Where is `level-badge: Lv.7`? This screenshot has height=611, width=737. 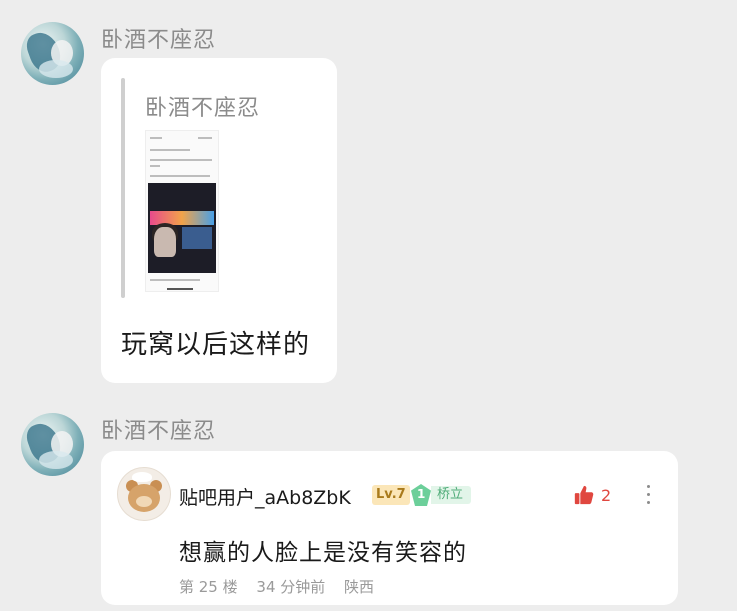
level-badge: Lv.7 is located at coordinates (391, 495).